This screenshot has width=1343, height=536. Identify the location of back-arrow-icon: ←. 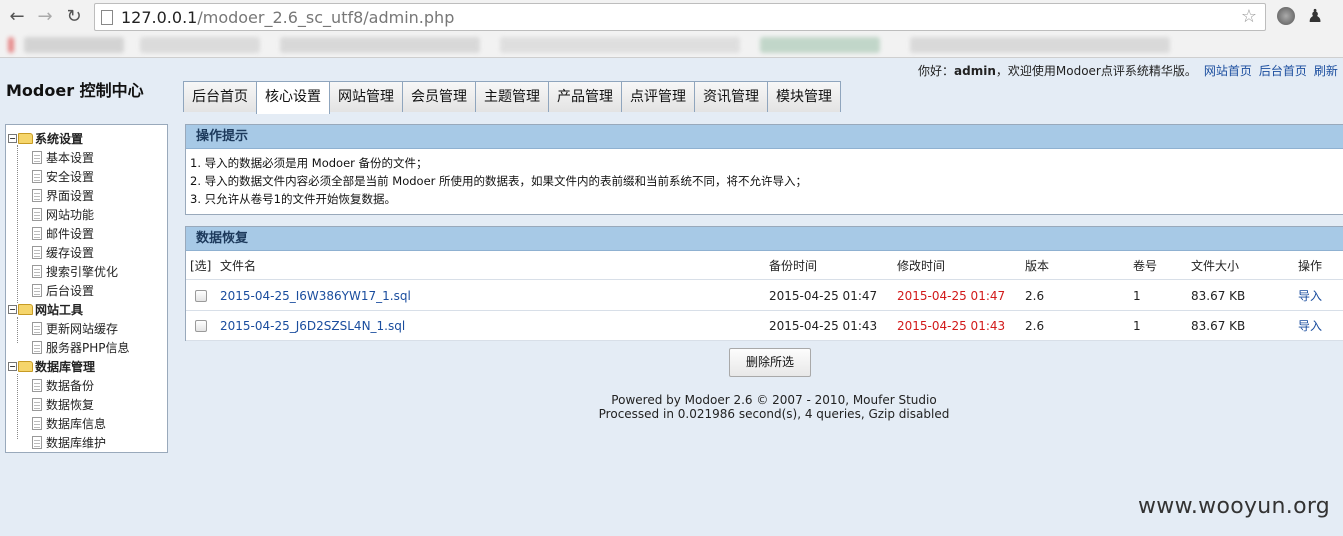
(17, 17).